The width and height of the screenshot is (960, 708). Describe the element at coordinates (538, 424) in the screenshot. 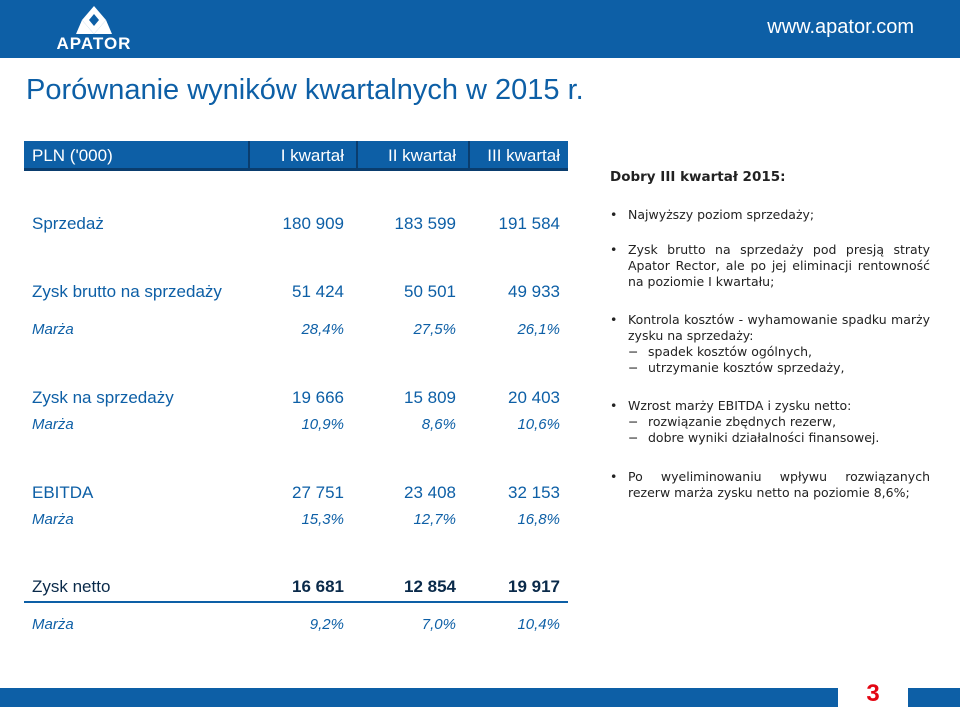

I see `cell-q3: 10,6%` at that location.